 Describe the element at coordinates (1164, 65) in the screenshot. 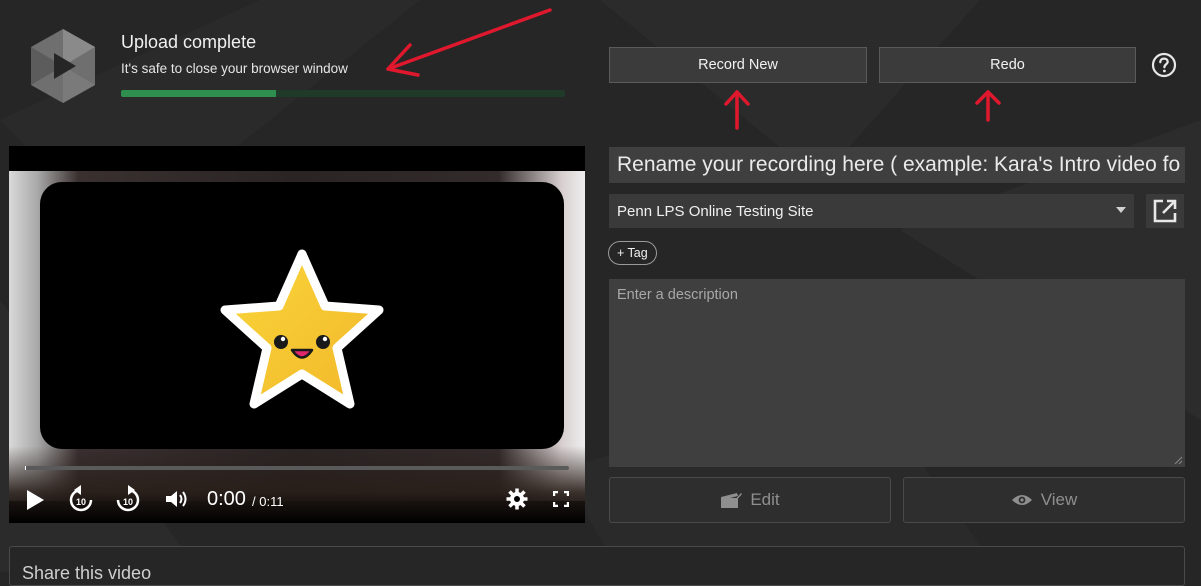

I see `help-question-icon` at that location.